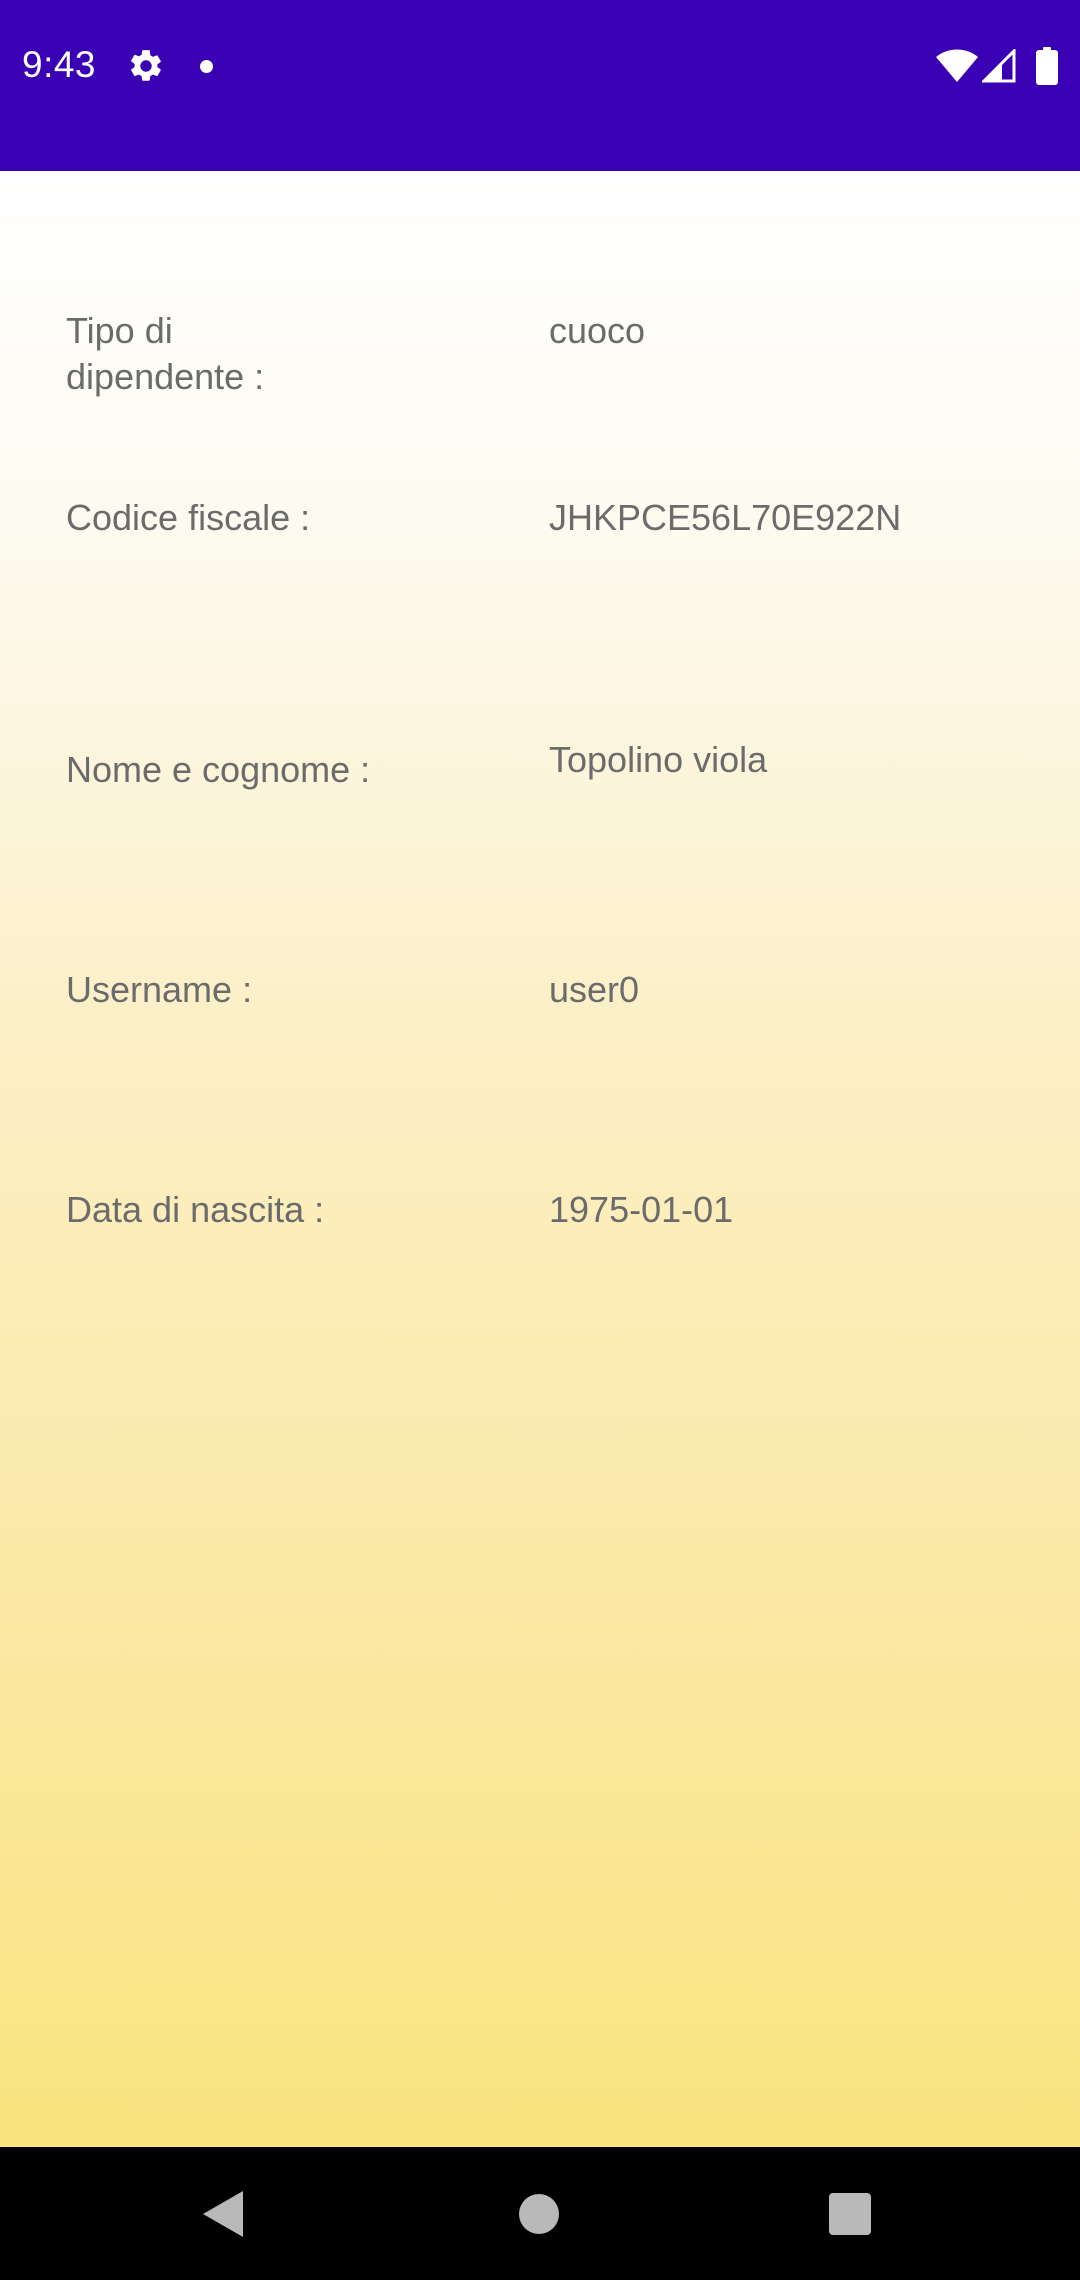 This screenshot has height=2280, width=1080. I want to click on full-name-label: Nome e cognome :, so click(218, 769).